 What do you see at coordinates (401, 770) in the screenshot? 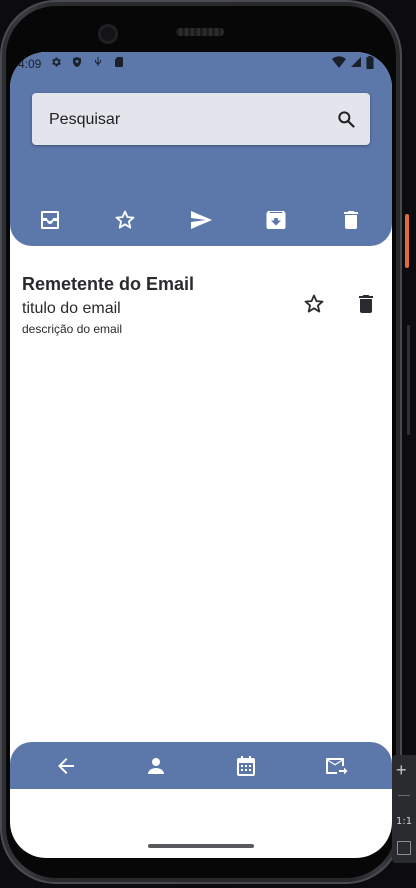
I see `zoom-in-button: +` at bounding box center [401, 770].